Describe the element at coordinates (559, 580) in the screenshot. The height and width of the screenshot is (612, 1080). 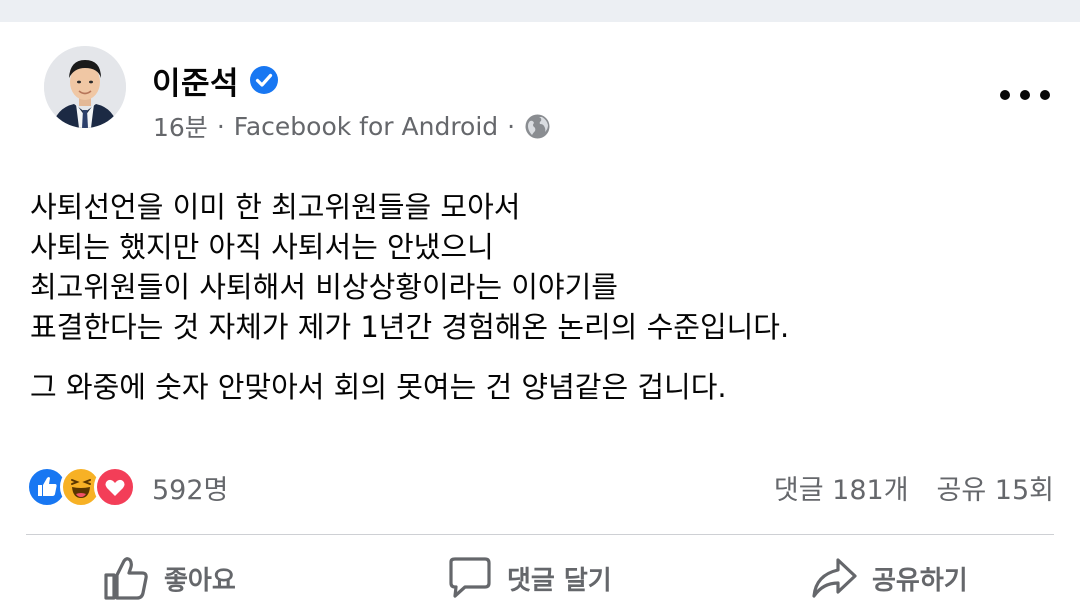
I see `comment-label: 댓글 달기` at that location.